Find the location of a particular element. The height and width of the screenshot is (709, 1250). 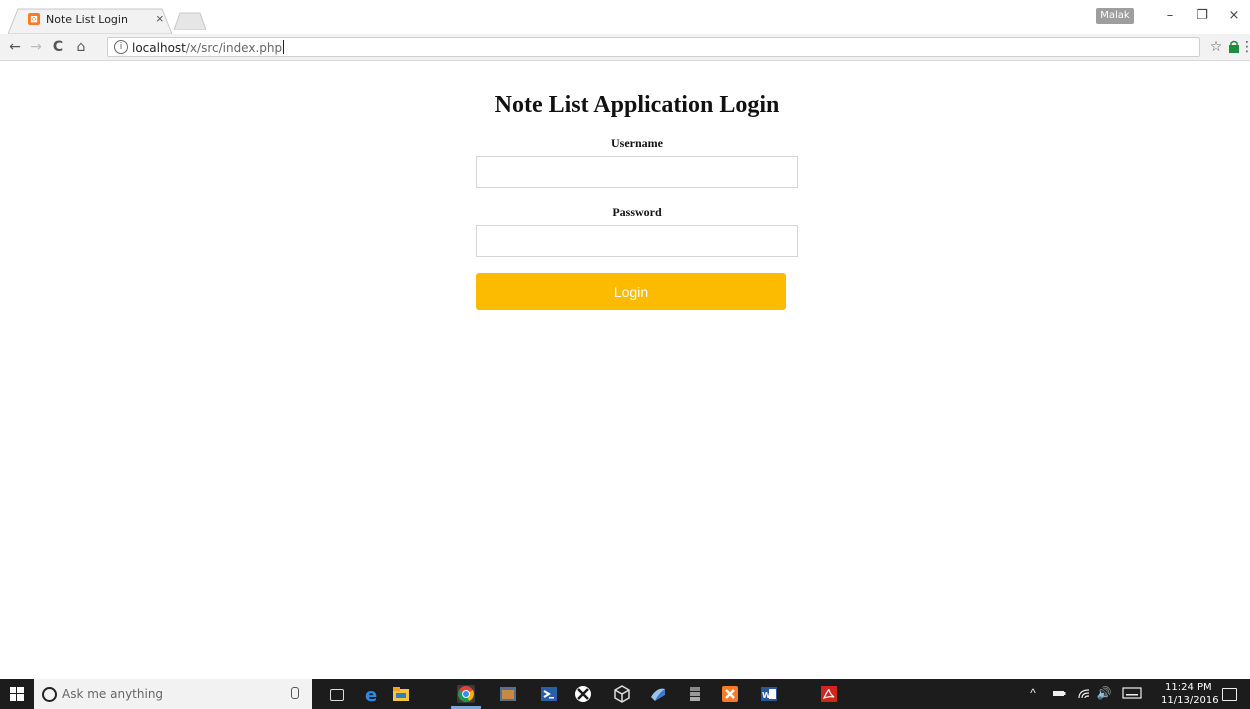

back-button: ← is located at coordinates (15, 47).